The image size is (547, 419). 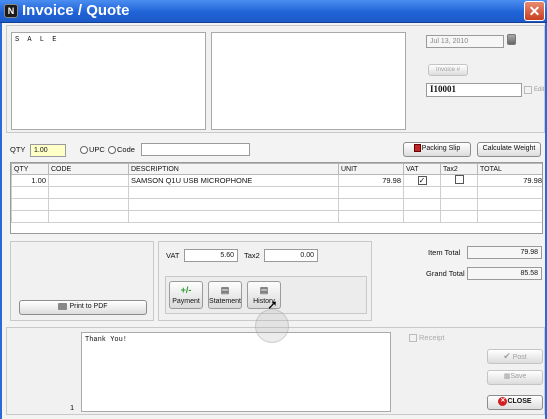 What do you see at coordinates (441, 148) in the screenshot?
I see `packing-slip-label: Packing Slip` at bounding box center [441, 148].